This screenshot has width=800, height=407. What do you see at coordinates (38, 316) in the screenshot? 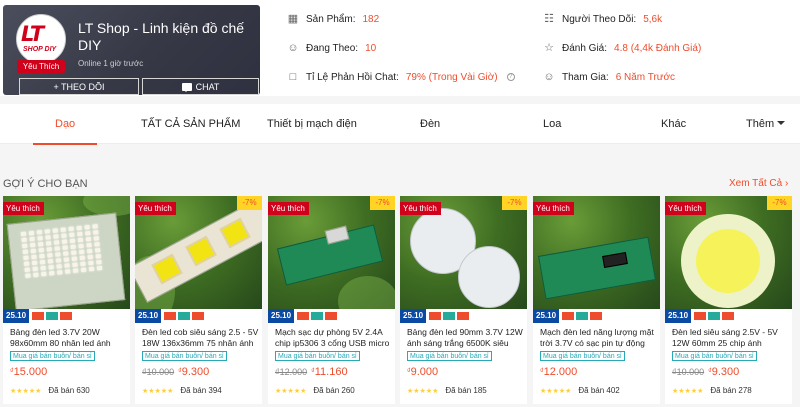
I see `freeship-icon` at bounding box center [38, 316].